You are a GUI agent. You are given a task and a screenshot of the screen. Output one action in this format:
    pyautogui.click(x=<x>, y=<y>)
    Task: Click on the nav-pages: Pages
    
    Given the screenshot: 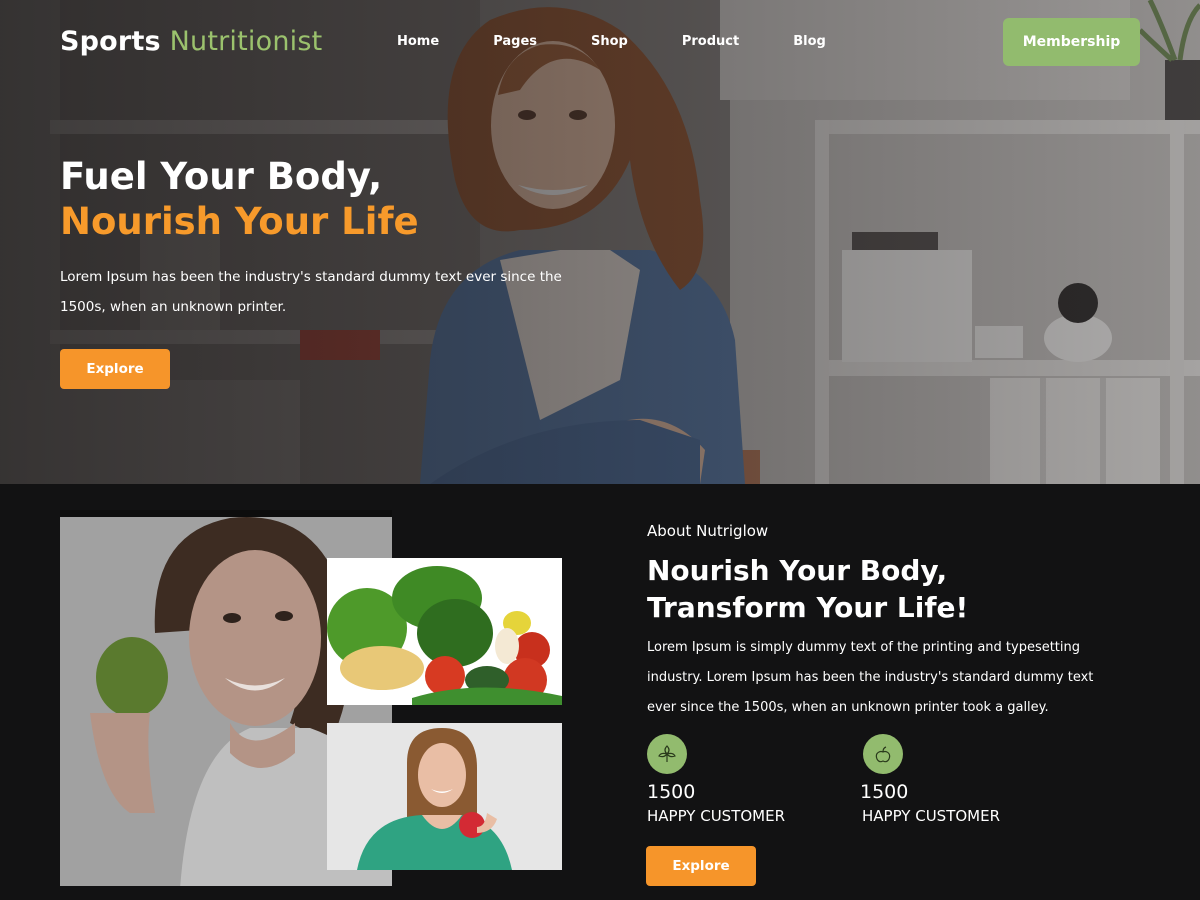 What is the action you would take?
    pyautogui.click(x=515, y=41)
    